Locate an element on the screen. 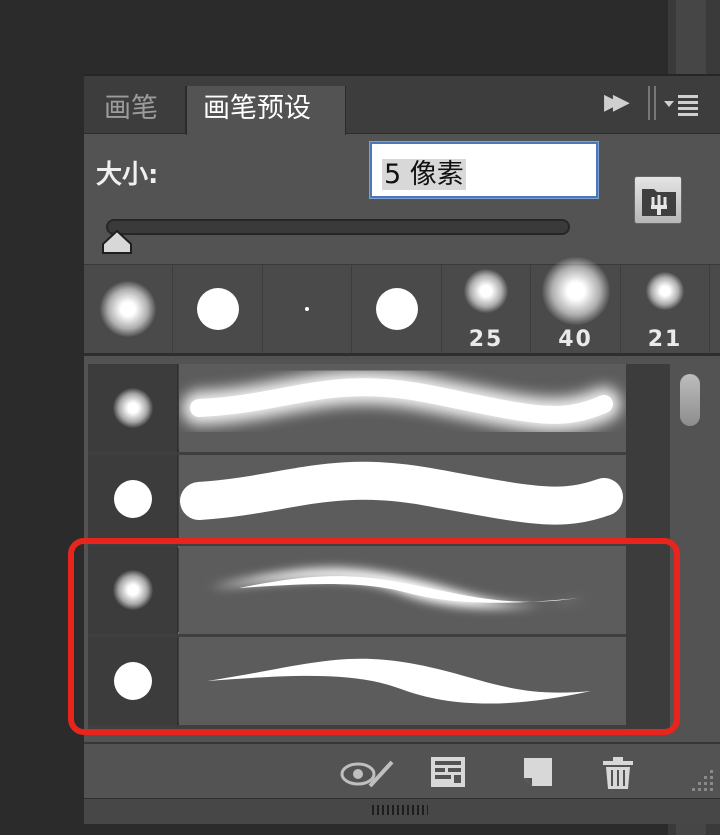 The image size is (720, 835). handle-grip-icon is located at coordinates (400, 810).